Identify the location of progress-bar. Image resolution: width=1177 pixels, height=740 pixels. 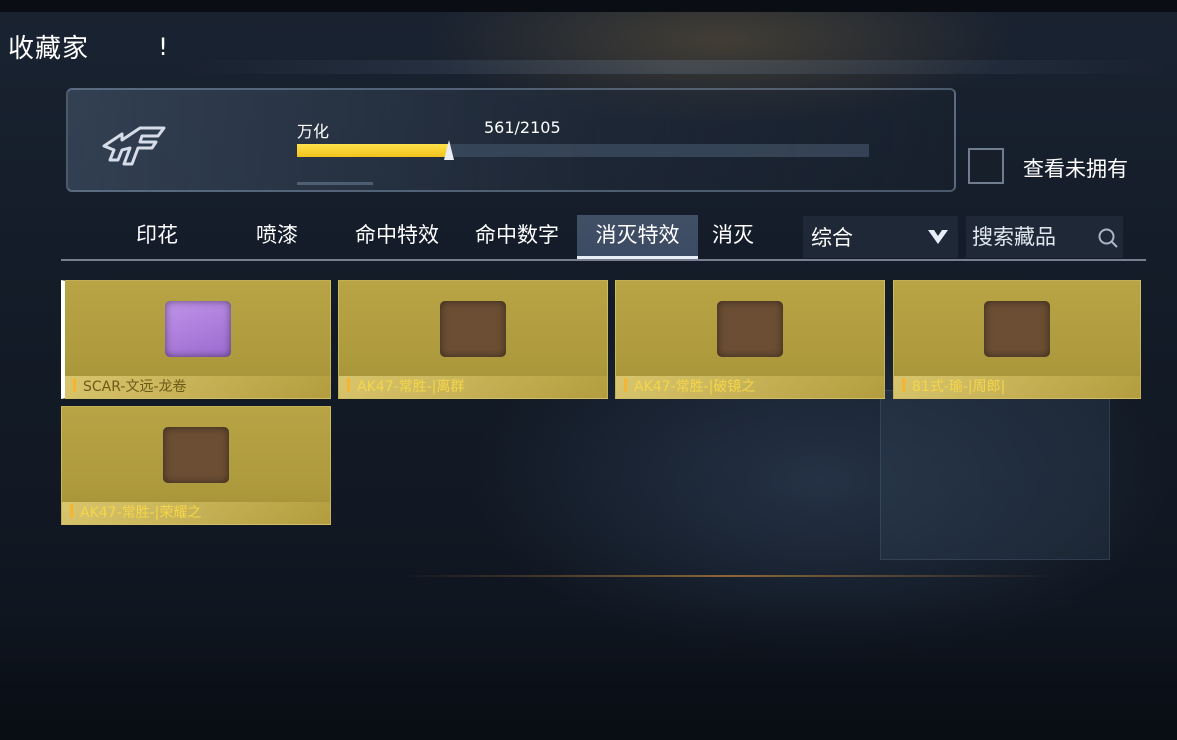
(583, 150).